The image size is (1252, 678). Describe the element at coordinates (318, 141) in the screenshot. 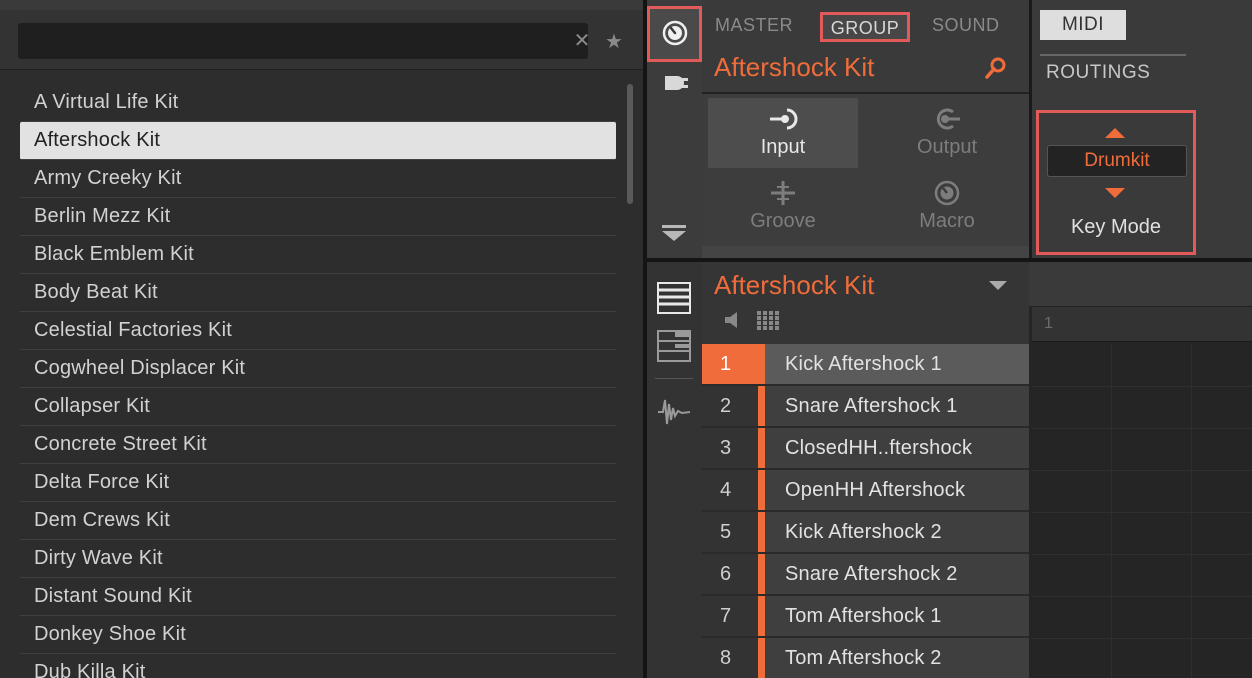

I see `kit-list-item: Aftershock Kit` at that location.